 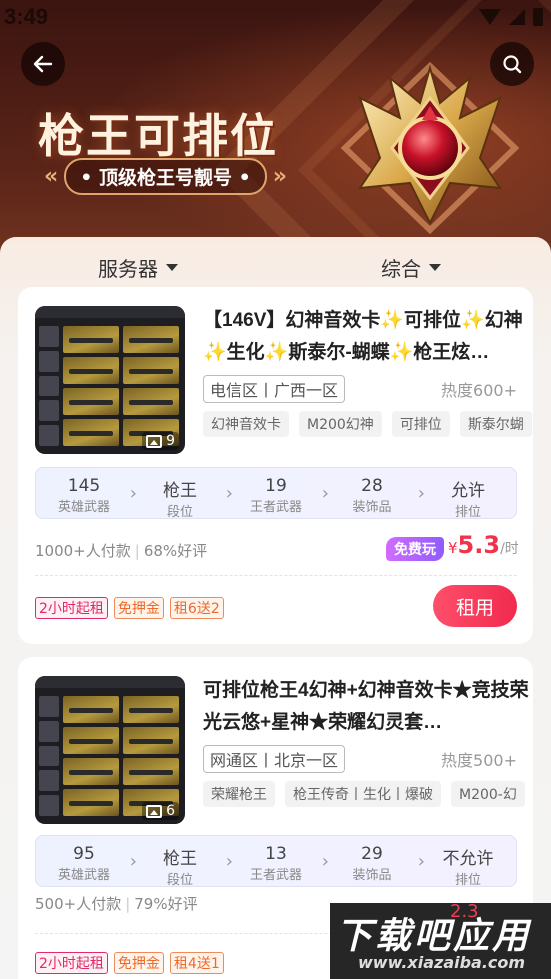 I want to click on tag-list: 幻神音效卡 M200幻神 可排位 斯泰尔蝴, so click(x=368, y=424).